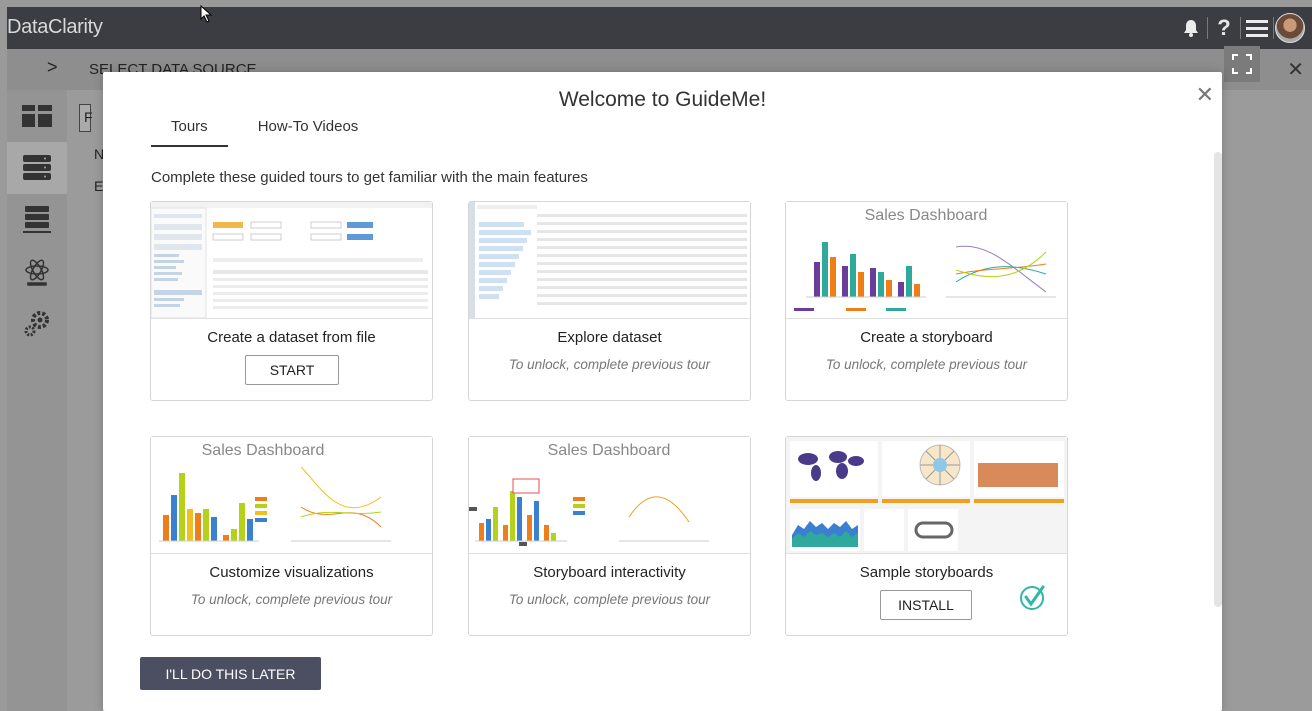 The height and width of the screenshot is (711, 1312). Describe the element at coordinates (291, 337) in the screenshot. I see `card-title: Create a dataset from file` at that location.